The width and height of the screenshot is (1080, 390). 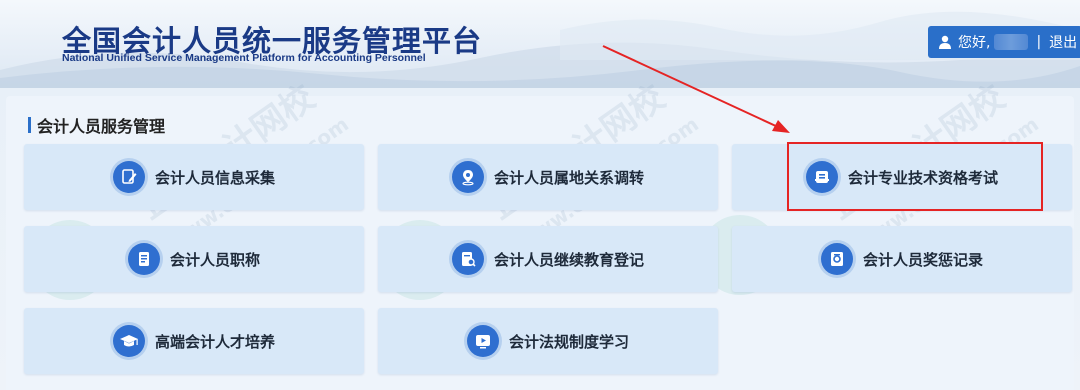 I want to click on tile-professional-title: 会计人员职称, so click(x=194, y=259).